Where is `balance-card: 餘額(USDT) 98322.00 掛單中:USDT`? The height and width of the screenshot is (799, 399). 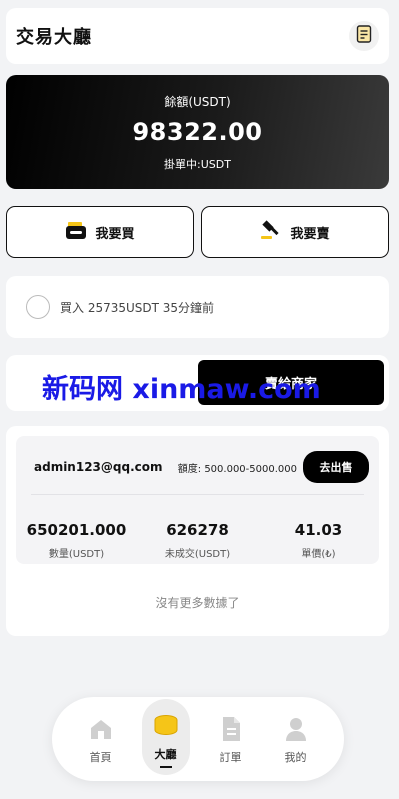 balance-card: 餘額(USDT) 98322.00 掛單中:USDT is located at coordinates (197, 132).